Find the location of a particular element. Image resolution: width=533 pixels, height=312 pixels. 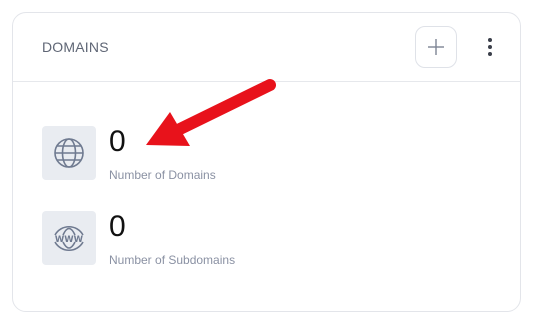

www-icon: WWW is located at coordinates (69, 238).